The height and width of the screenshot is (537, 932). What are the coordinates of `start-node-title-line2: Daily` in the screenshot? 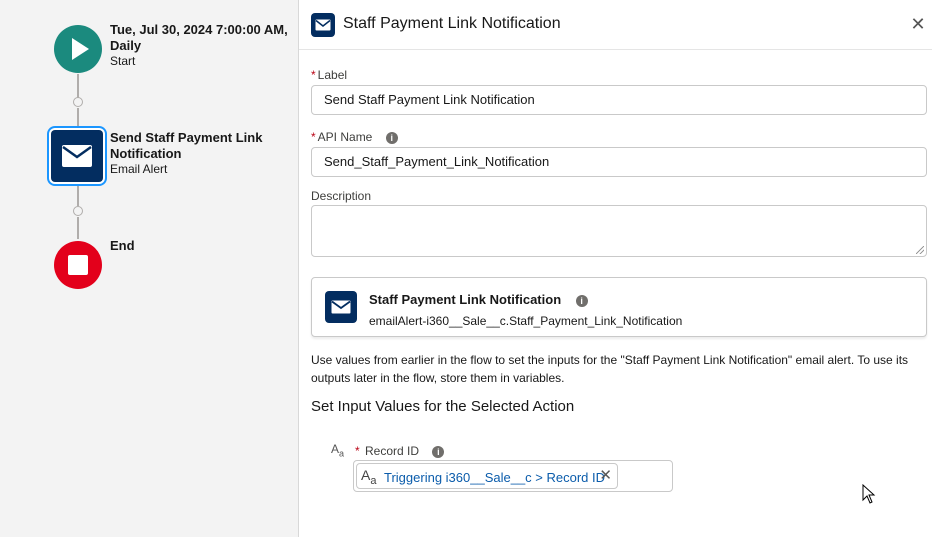 It's located at (126, 45).